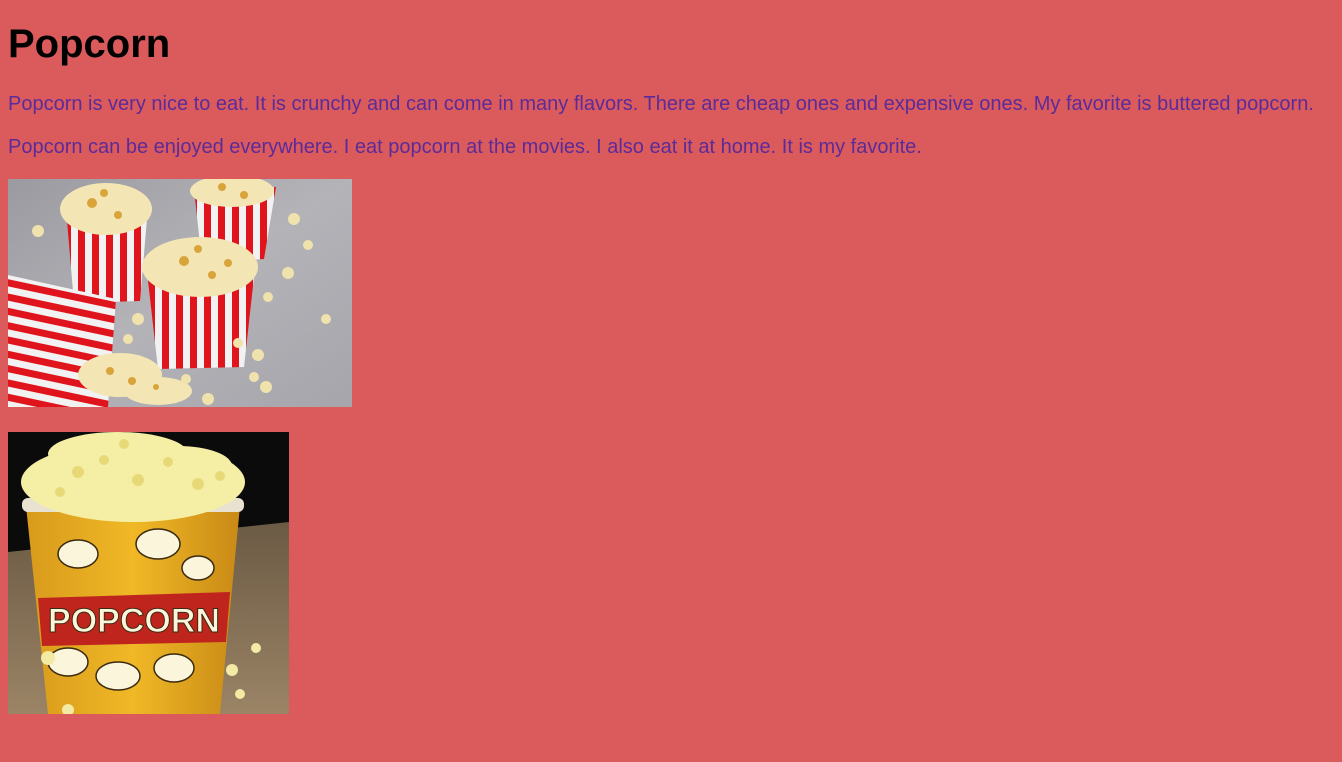 This screenshot has width=1342, height=762. I want to click on bucket-logo-text: POPCORN, so click(134, 621).